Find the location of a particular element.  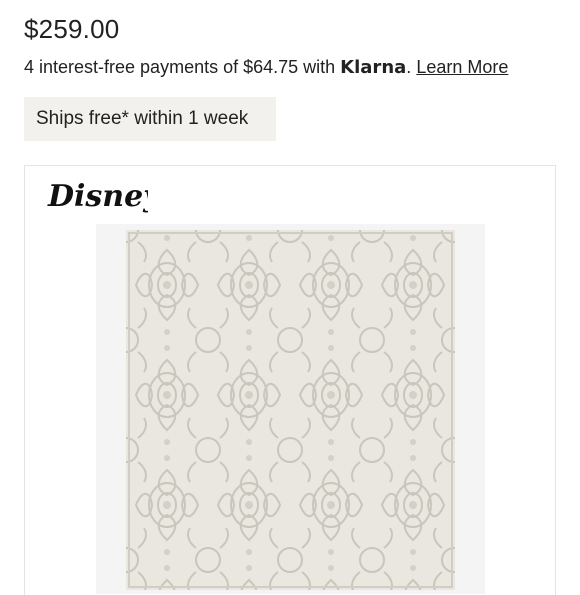

klarna-brand: Klarna is located at coordinates (373, 67).